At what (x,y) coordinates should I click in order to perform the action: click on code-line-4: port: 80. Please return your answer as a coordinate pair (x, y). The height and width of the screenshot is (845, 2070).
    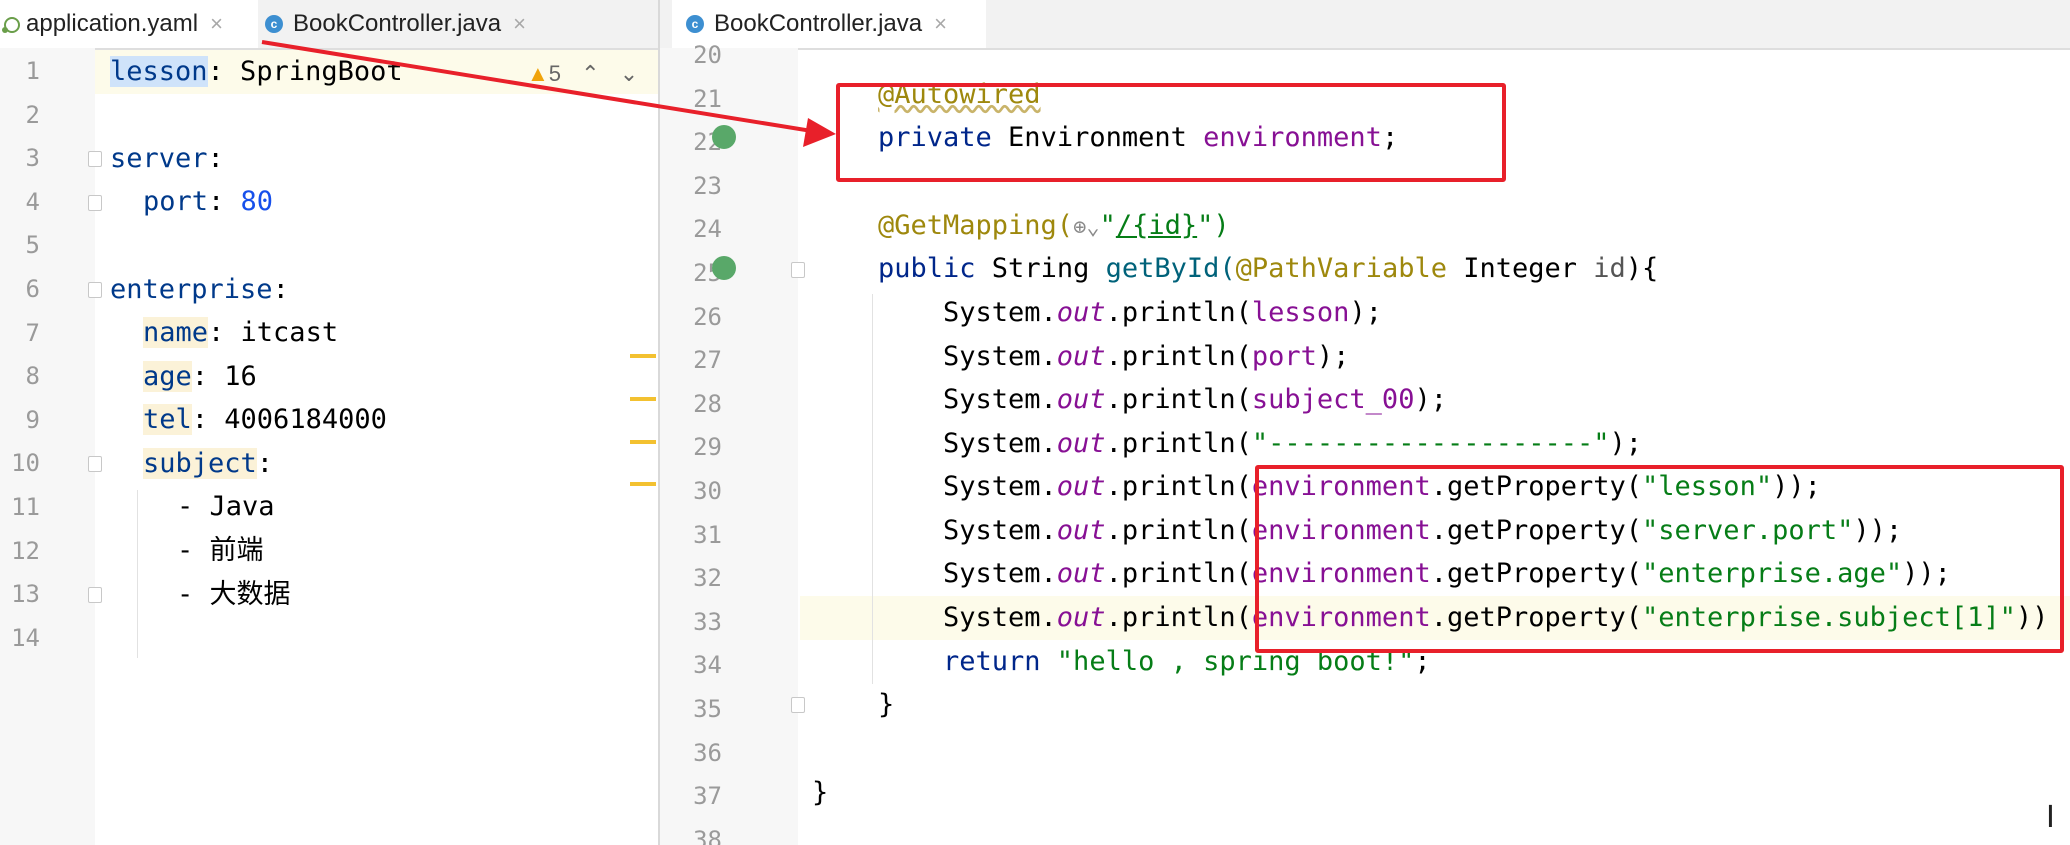
    Looking at the image, I should click on (208, 202).